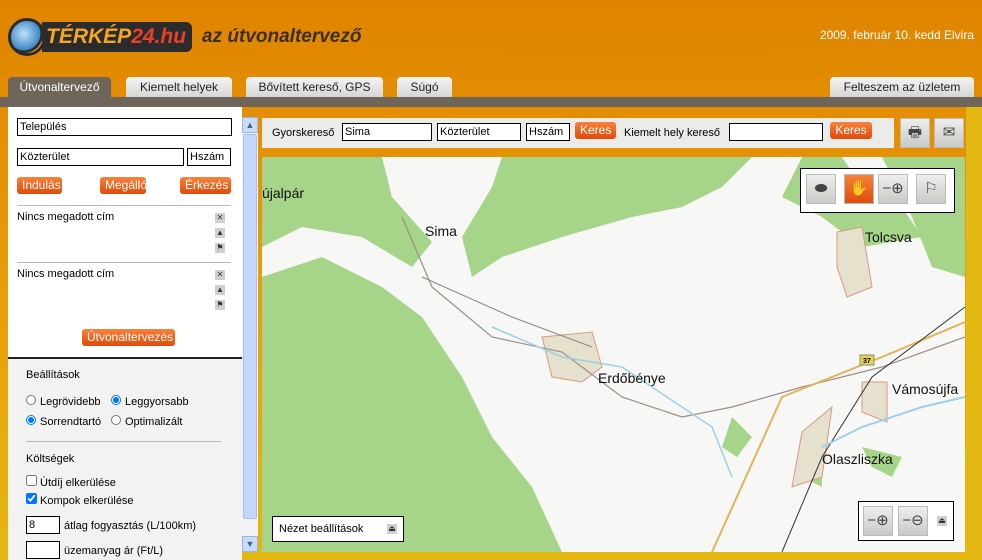 This screenshot has height=560, width=982. I want to click on town-label: Tolcsva, so click(888, 237).